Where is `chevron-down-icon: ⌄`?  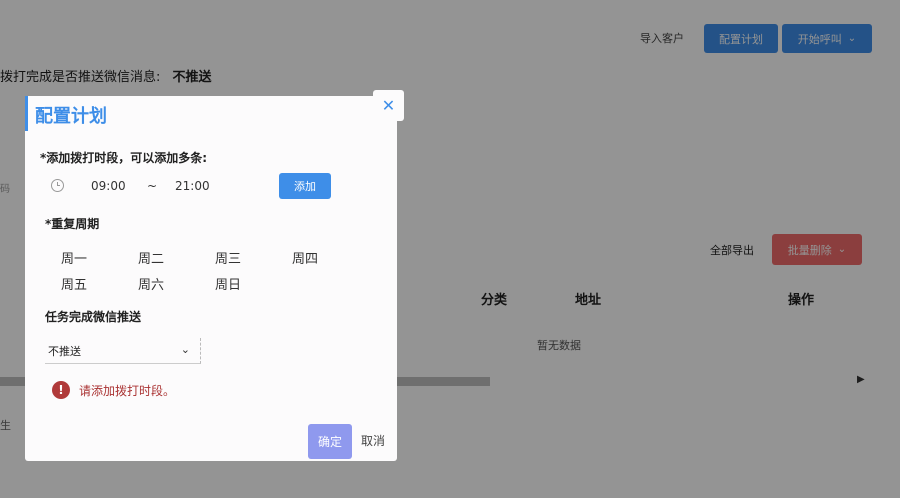 chevron-down-icon: ⌄ is located at coordinates (185, 349).